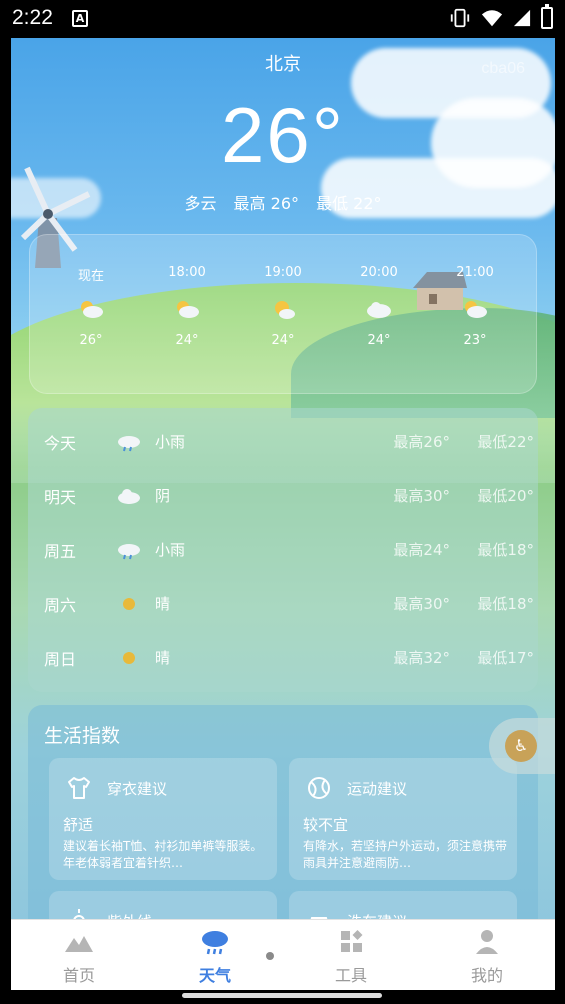 Image resolution: width=565 pixels, height=1004 pixels. Describe the element at coordinates (82, 736) in the screenshot. I see `life-index-title: 生活指数` at that location.